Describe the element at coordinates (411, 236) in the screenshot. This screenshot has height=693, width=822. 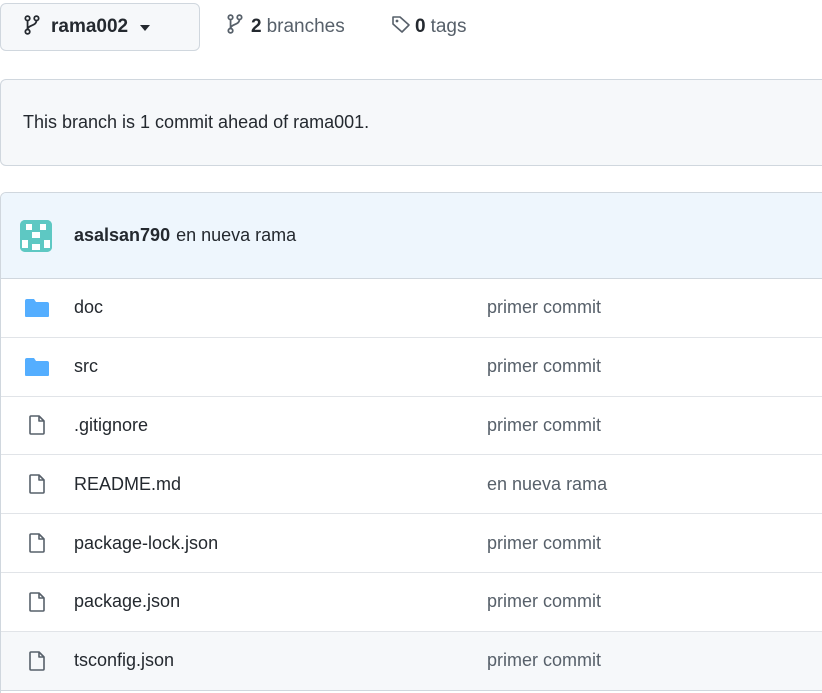
I see `latest-commit-header: asalsan790 en nueva rama` at that location.